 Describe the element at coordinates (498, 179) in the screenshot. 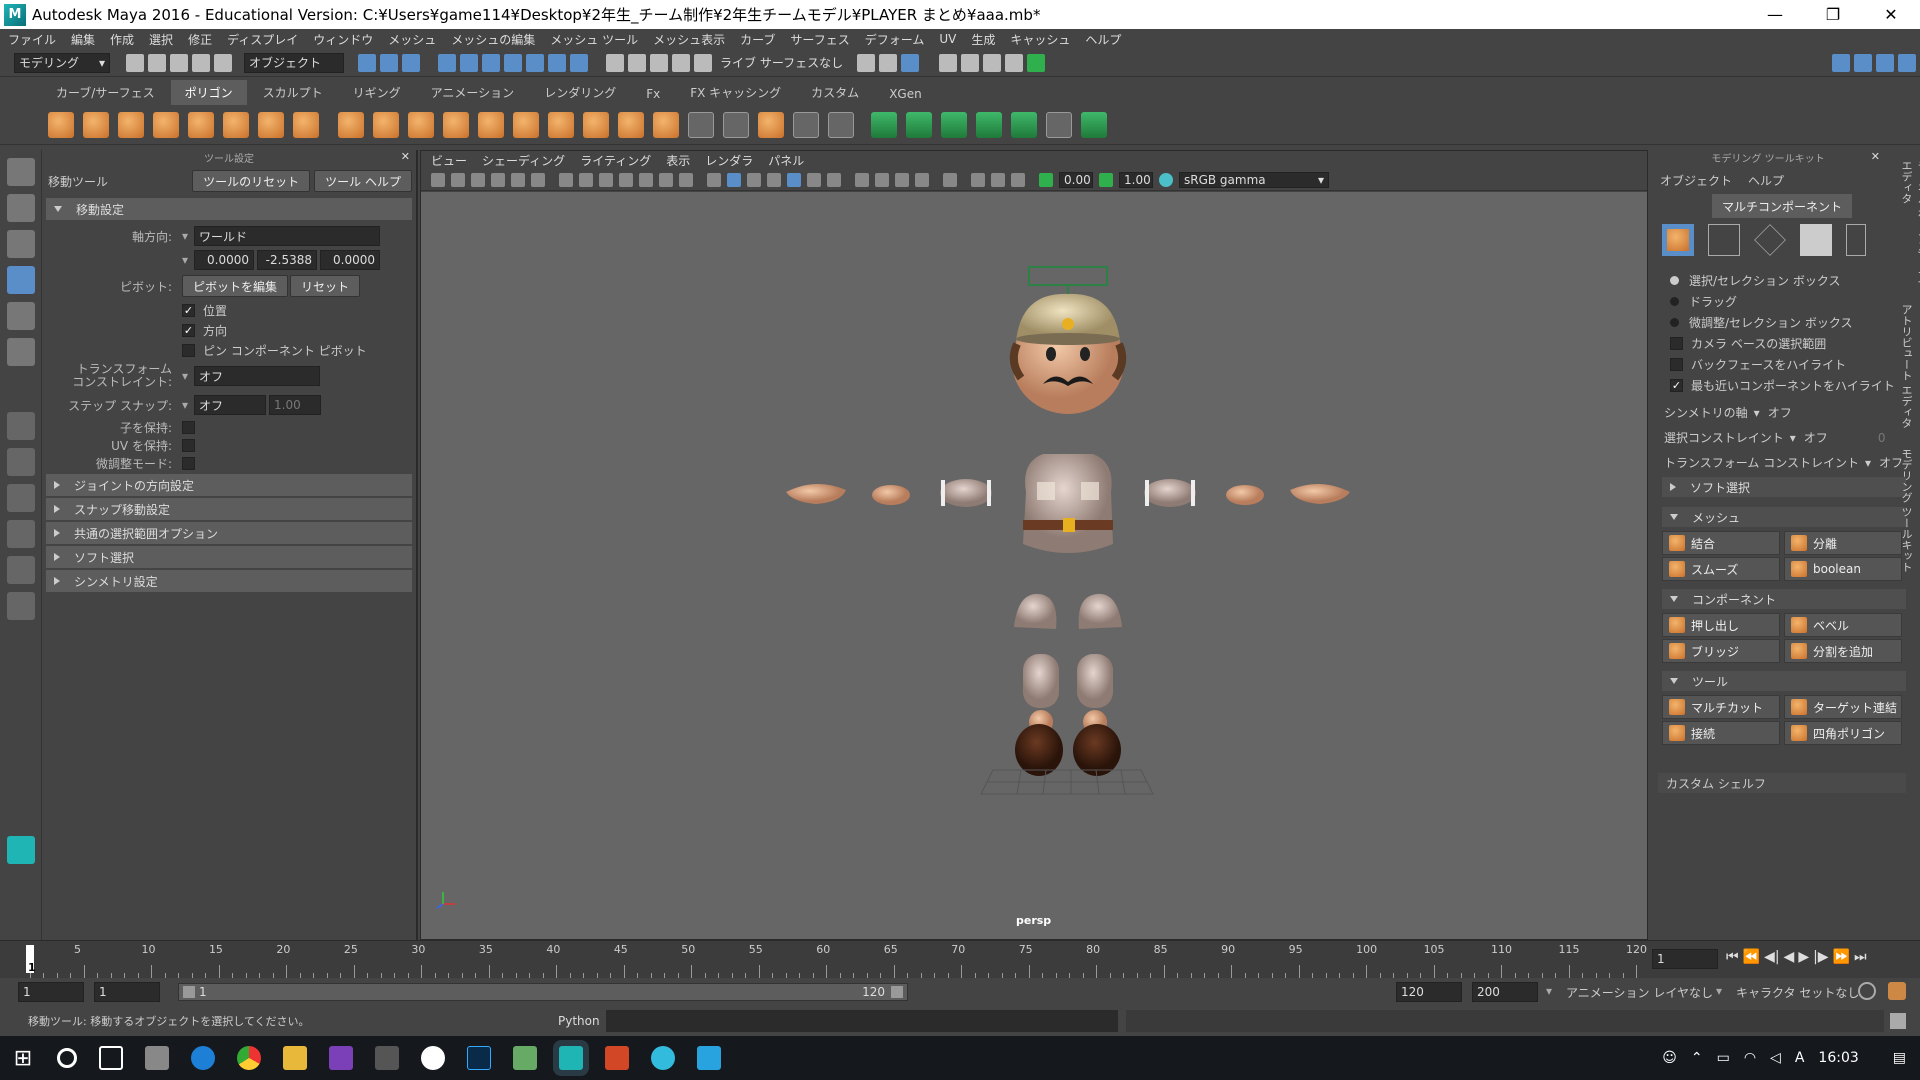

I see `image-plane-icon` at that location.